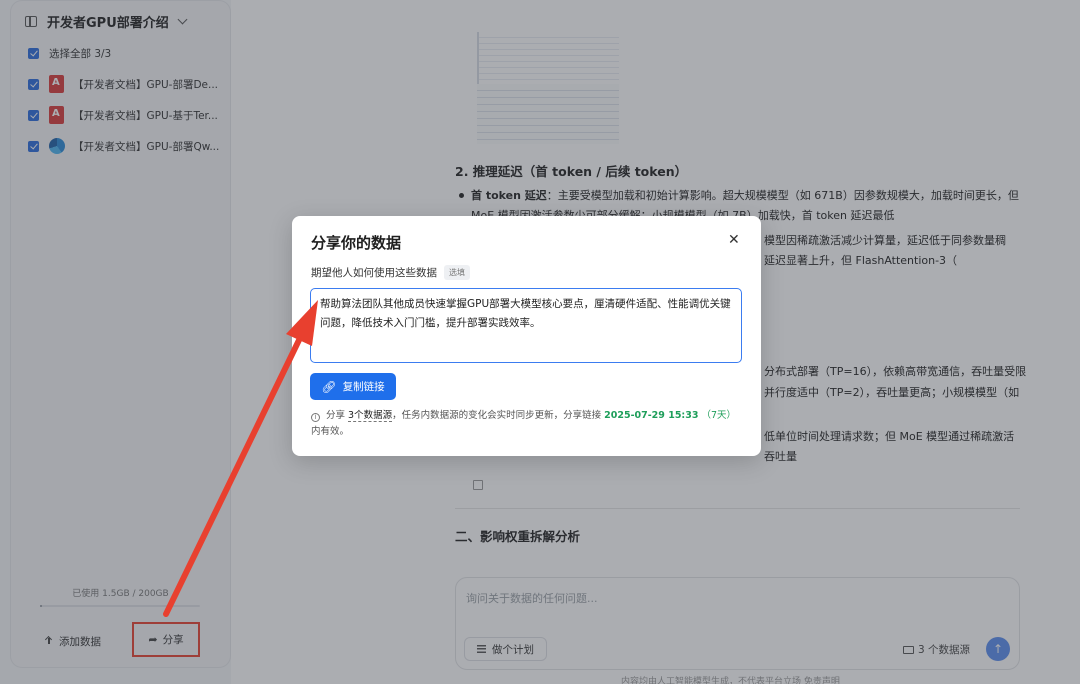 This screenshot has height=684, width=1080. I want to click on optional-badge: 选填, so click(457, 272).